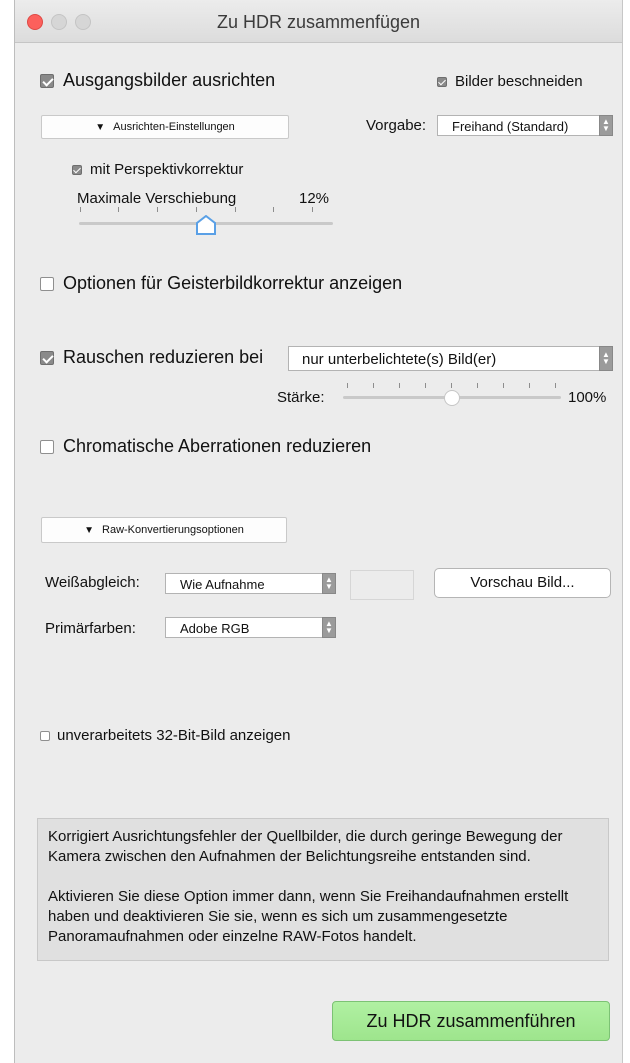 This screenshot has width=630, height=1063. What do you see at coordinates (587, 397) in the screenshot?
I see `strength-value: 100%` at bounding box center [587, 397].